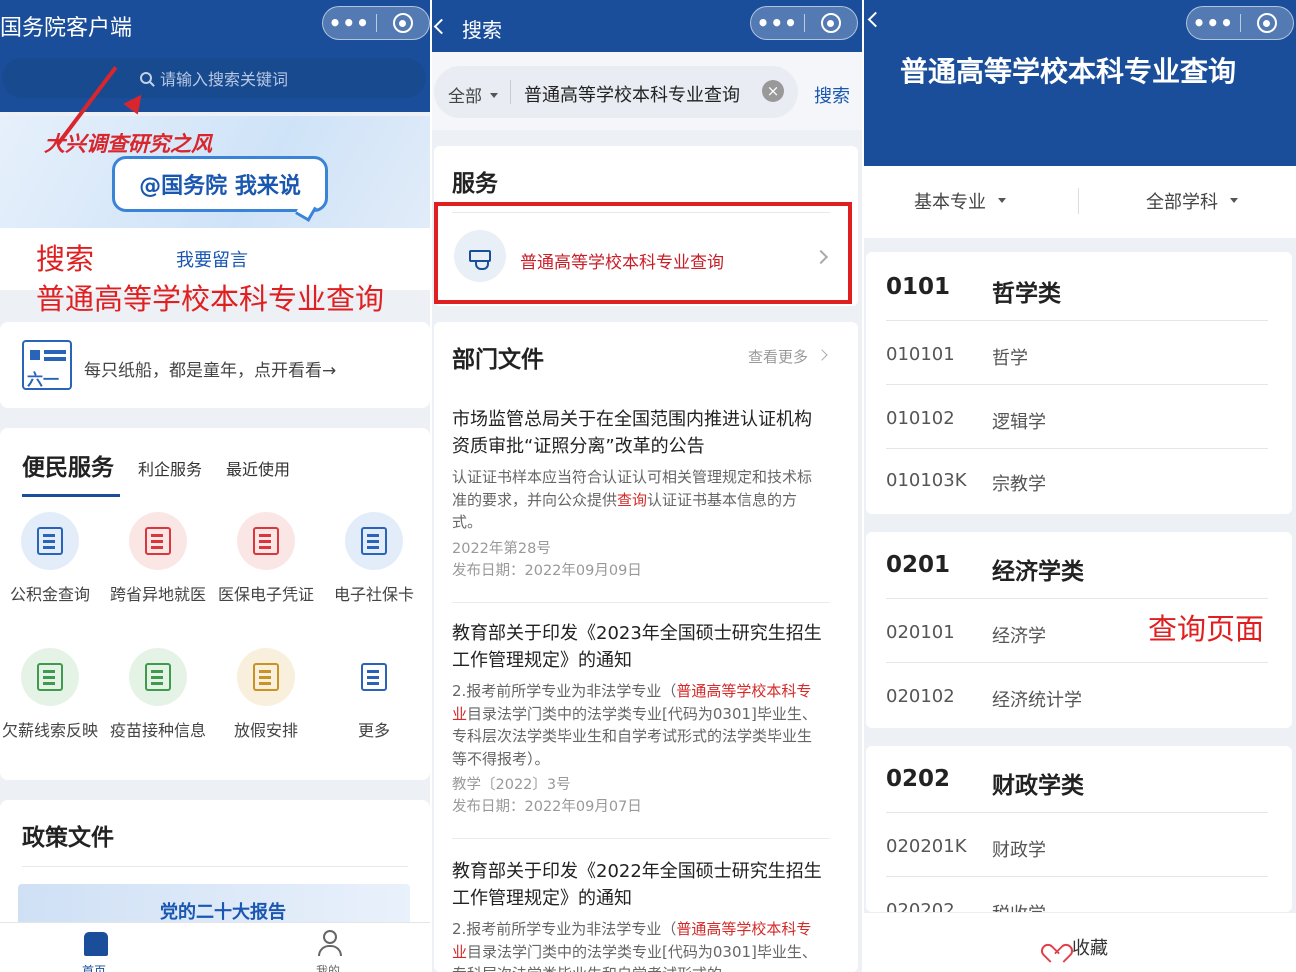 The height and width of the screenshot is (972, 1296). I want to click on filter-all-subjects: 全部学科, so click(1182, 201).